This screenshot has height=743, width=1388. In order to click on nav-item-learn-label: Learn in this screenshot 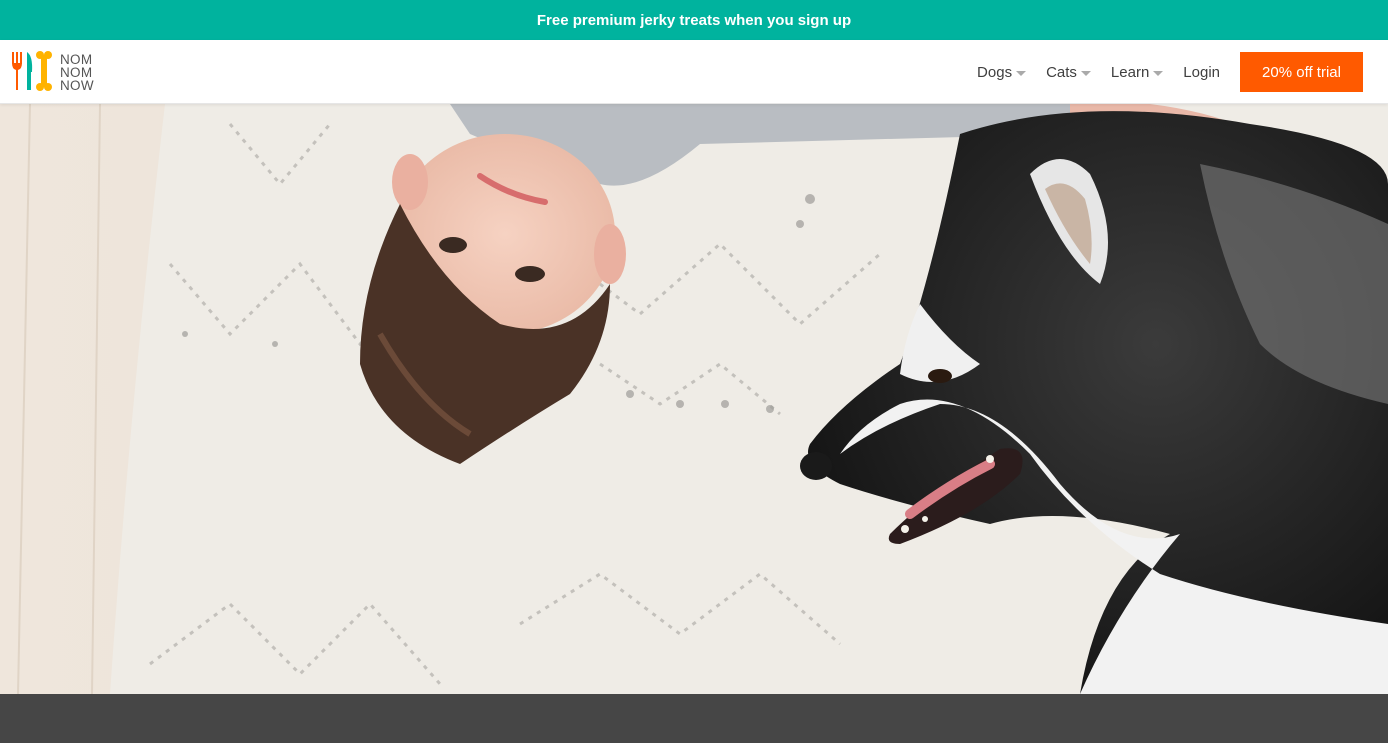, I will do `click(1130, 72)`.